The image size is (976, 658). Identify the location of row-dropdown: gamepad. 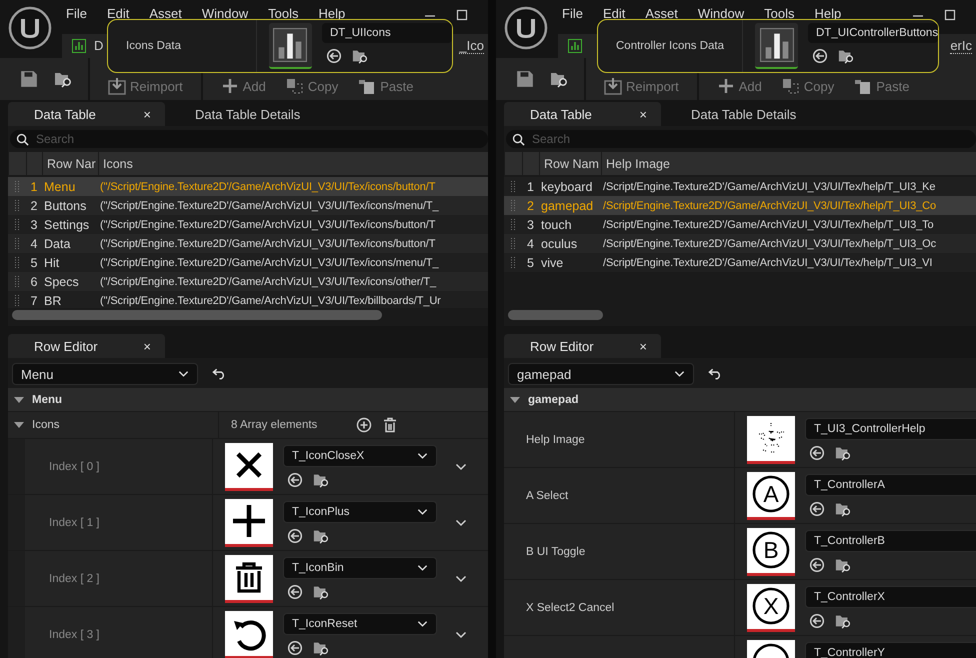
(601, 374).